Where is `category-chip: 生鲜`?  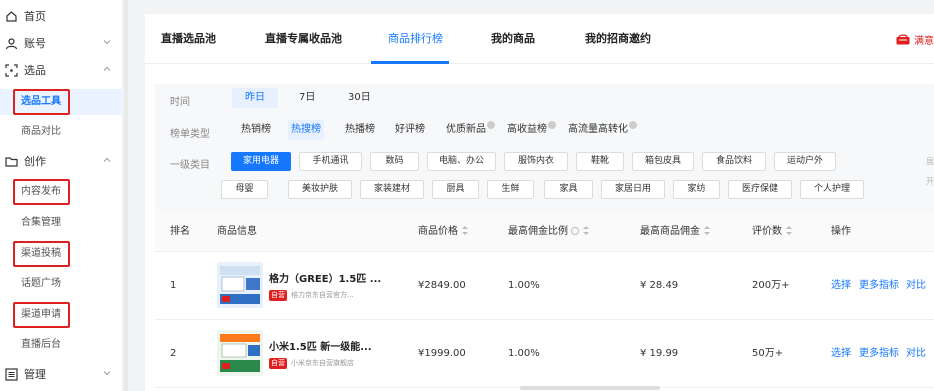 category-chip: 生鲜 is located at coordinates (510, 189).